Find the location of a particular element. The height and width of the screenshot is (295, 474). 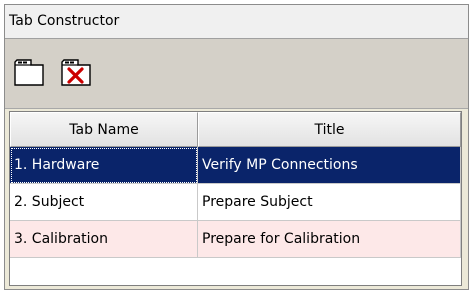

panel-titlebar: Tab Constructor is located at coordinates (236, 22).